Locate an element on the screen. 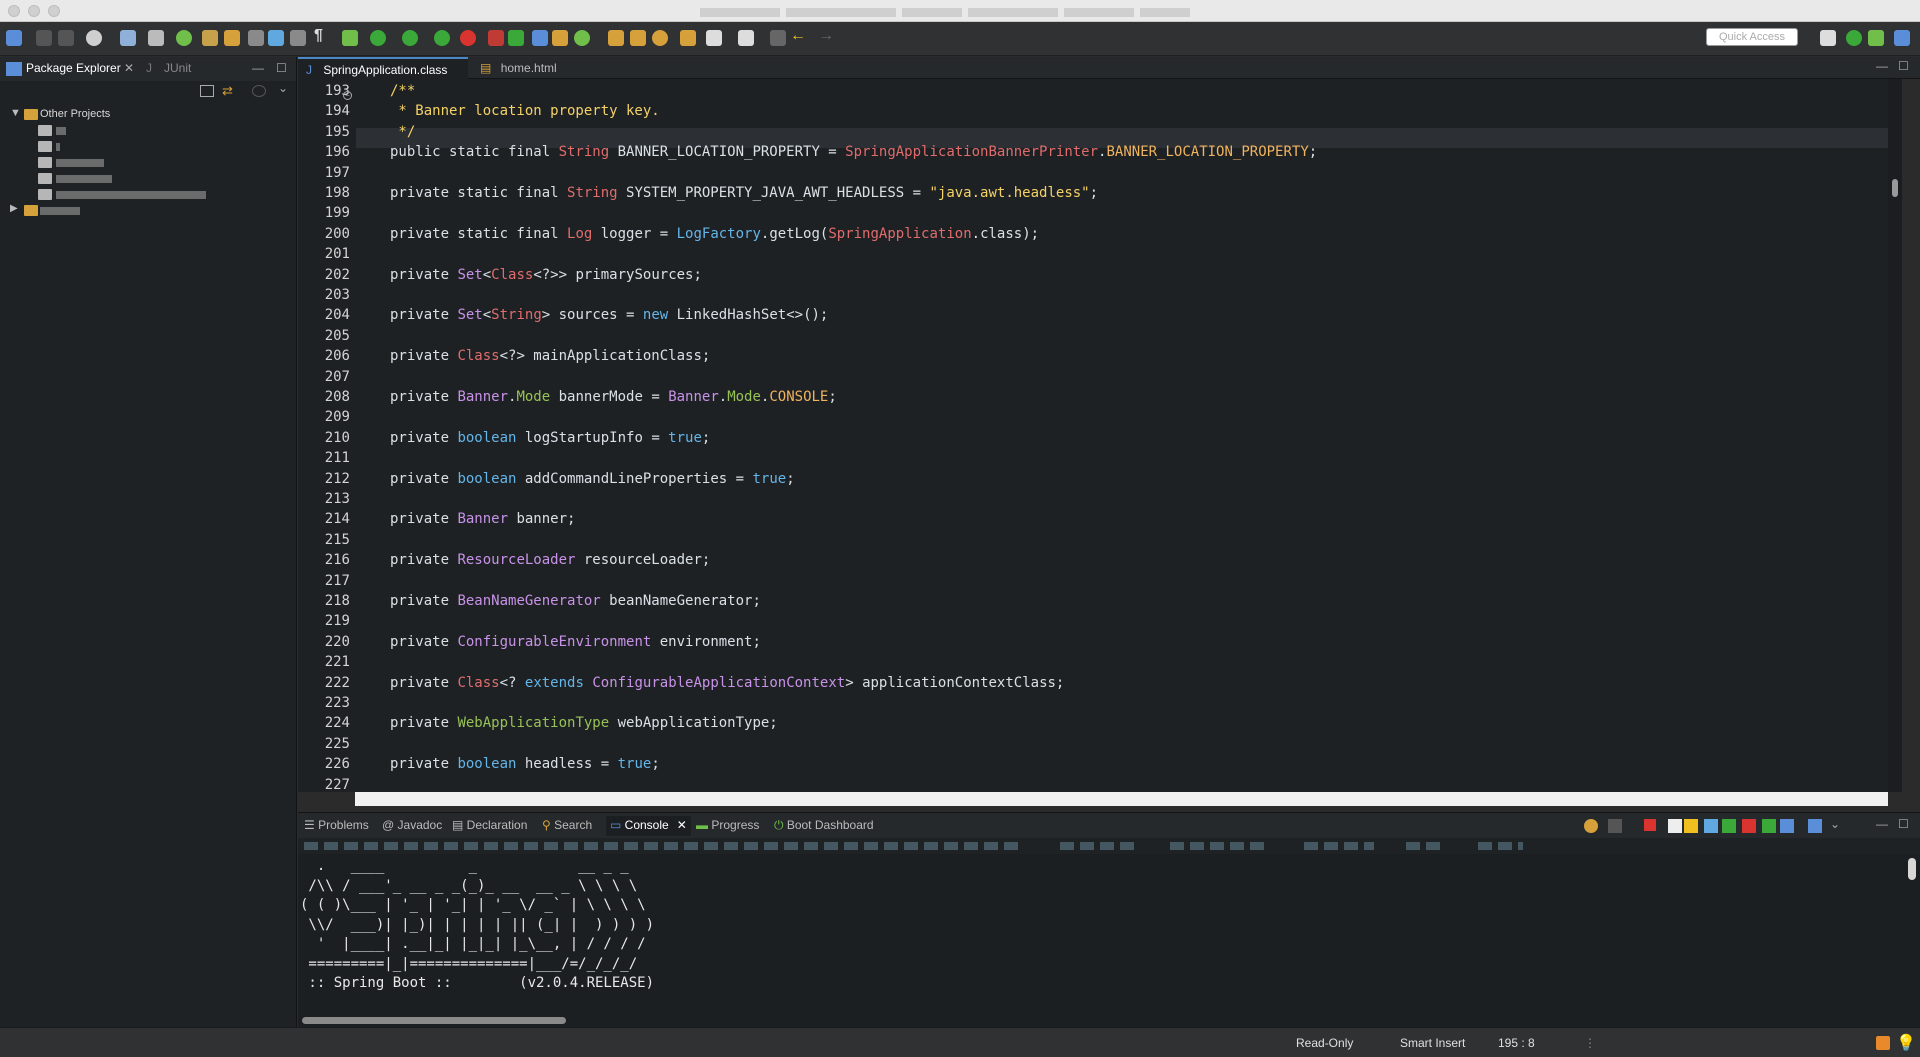 The height and width of the screenshot is (1057, 1920). stop-icon is located at coordinates (468, 38).